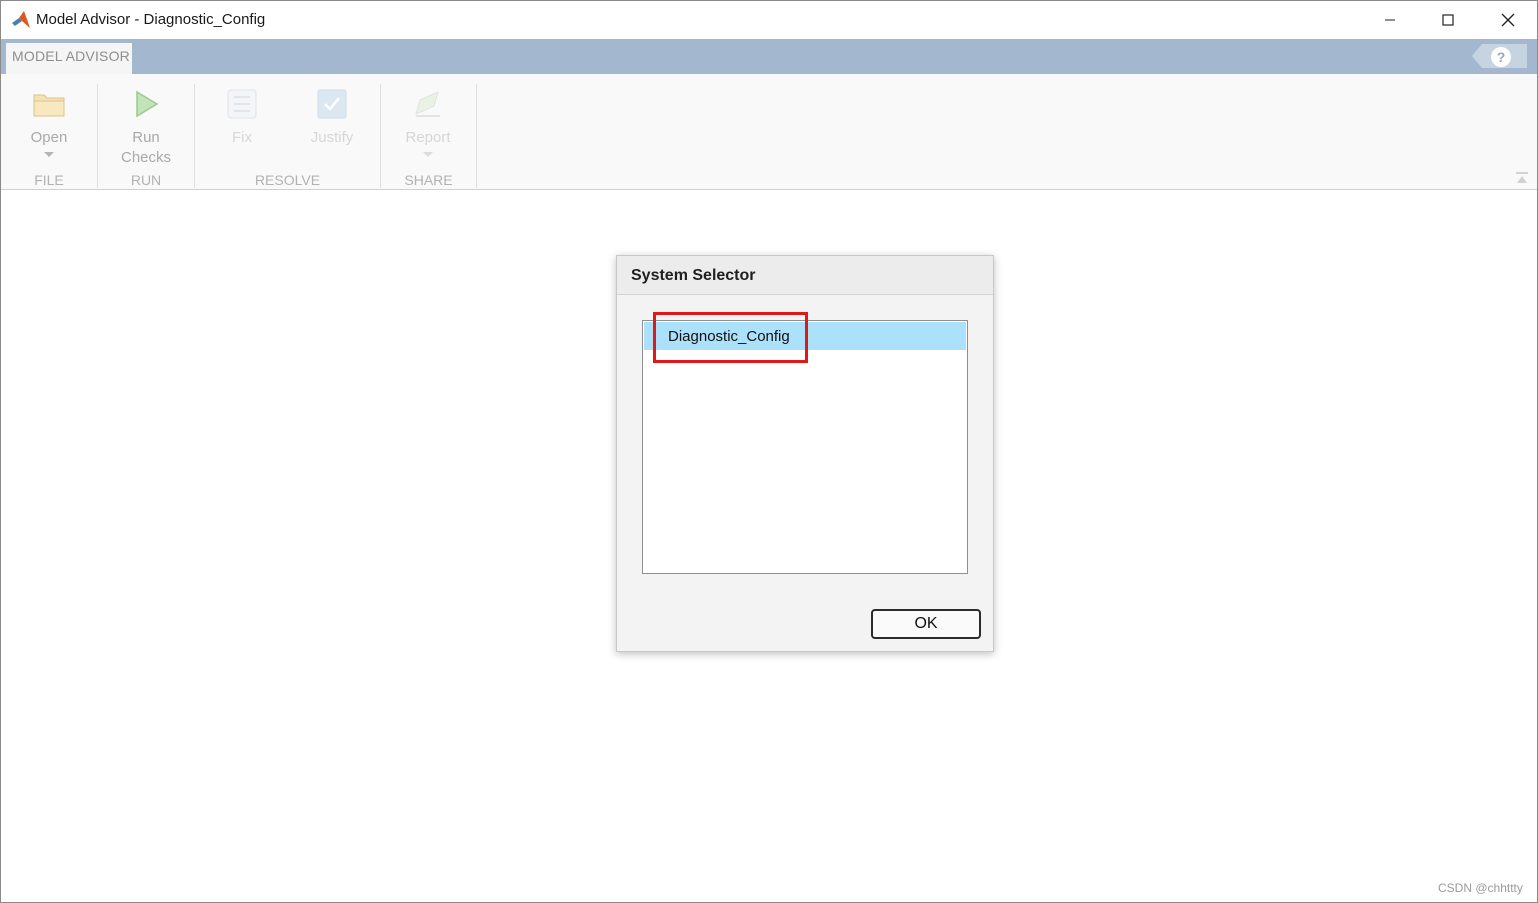  Describe the element at coordinates (21, 19) in the screenshot. I see `matlab-logo-icon` at that location.